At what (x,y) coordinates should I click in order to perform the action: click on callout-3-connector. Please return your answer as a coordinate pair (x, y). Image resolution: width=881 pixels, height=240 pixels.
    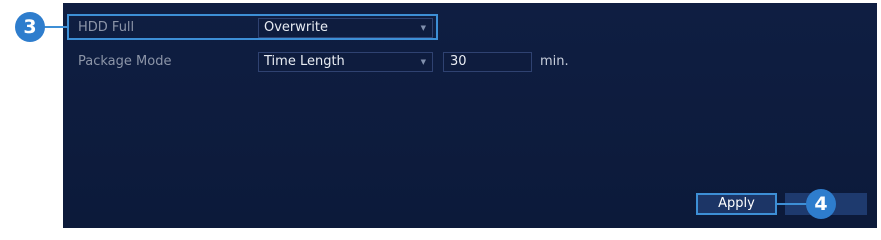
    Looking at the image, I should click on (56, 27).